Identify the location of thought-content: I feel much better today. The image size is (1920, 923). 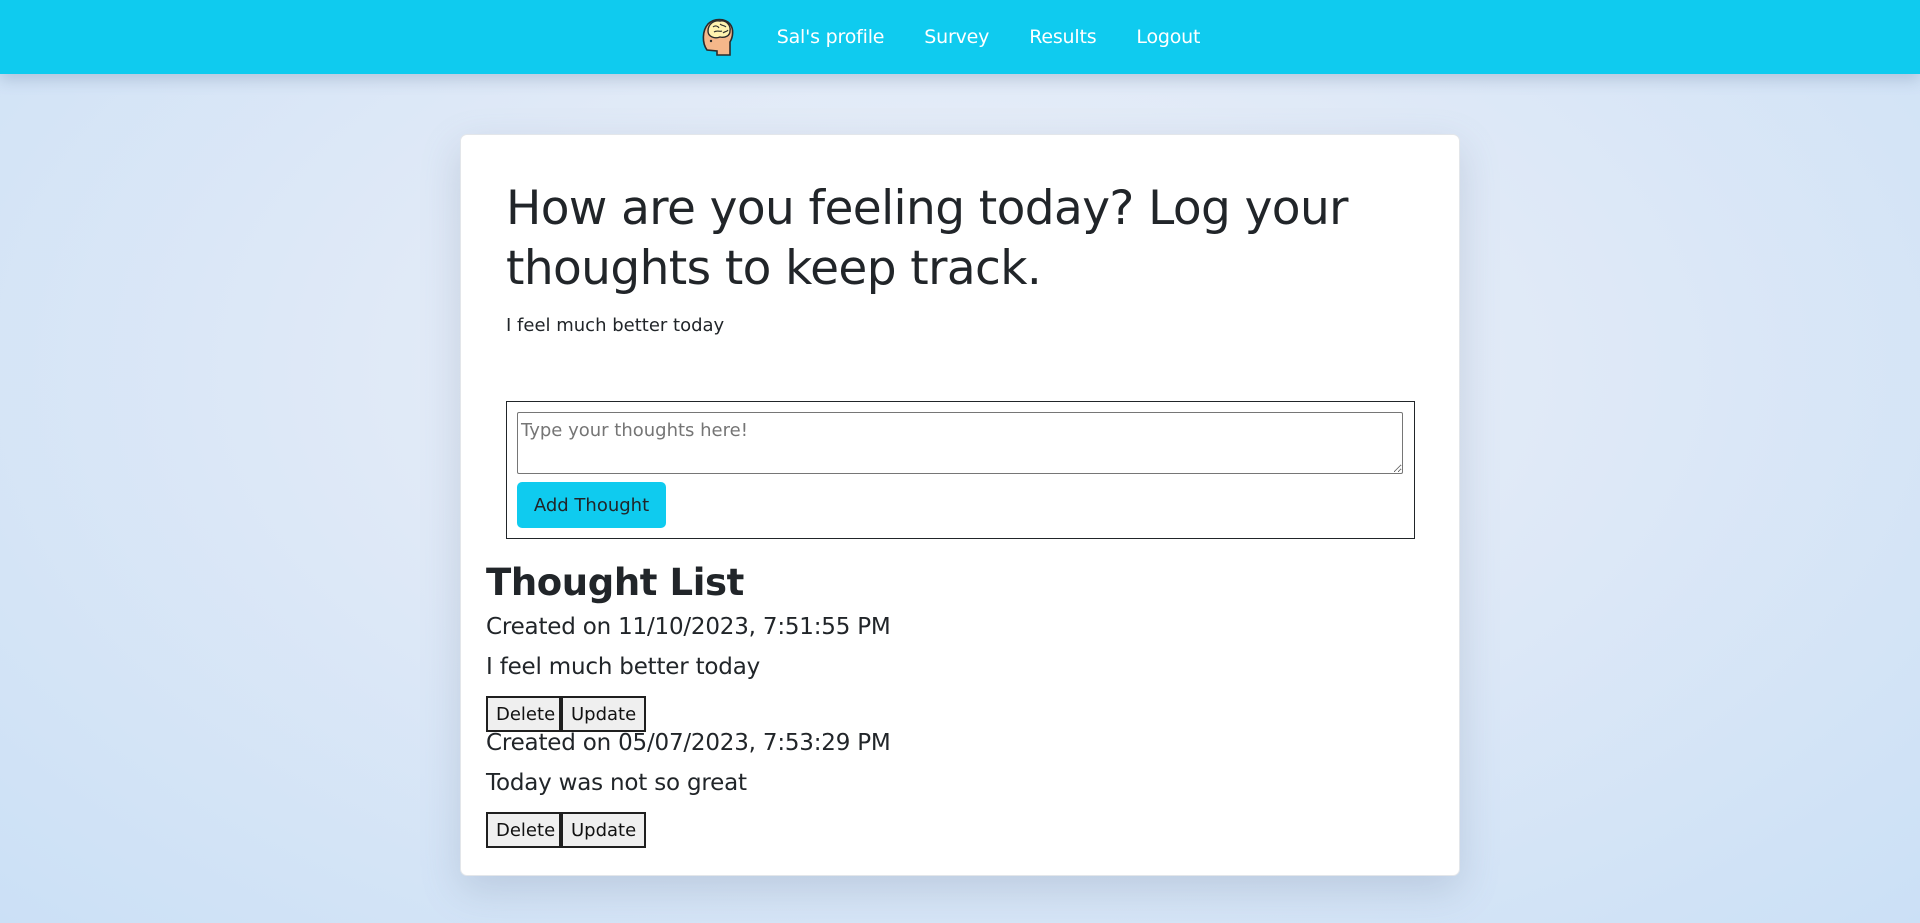
(623, 667).